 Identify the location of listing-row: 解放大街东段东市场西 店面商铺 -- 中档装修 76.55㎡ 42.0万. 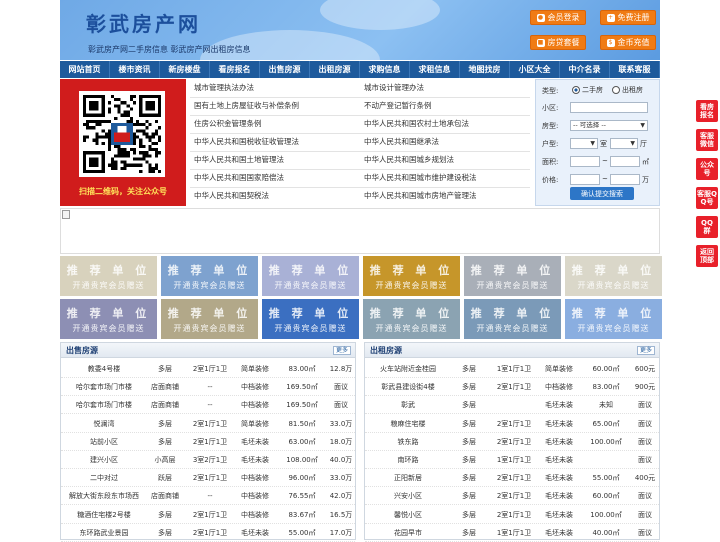
(208, 496).